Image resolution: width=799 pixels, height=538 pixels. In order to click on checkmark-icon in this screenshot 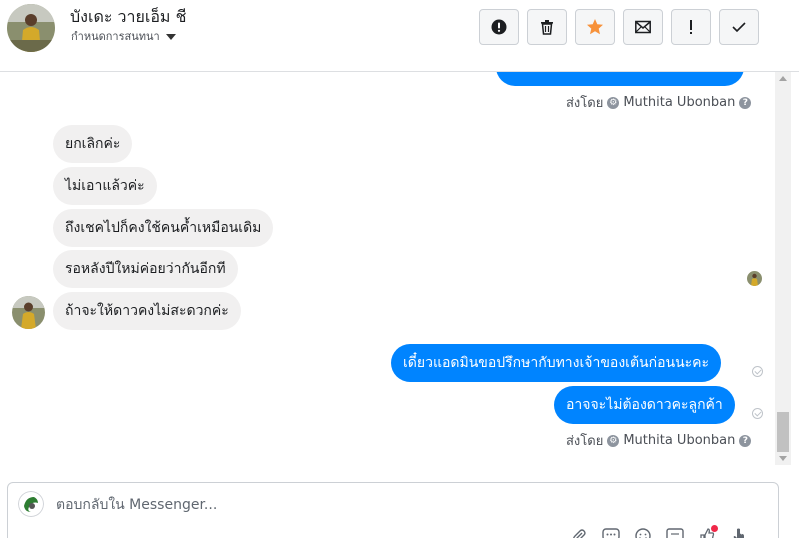, I will do `click(739, 27)`.